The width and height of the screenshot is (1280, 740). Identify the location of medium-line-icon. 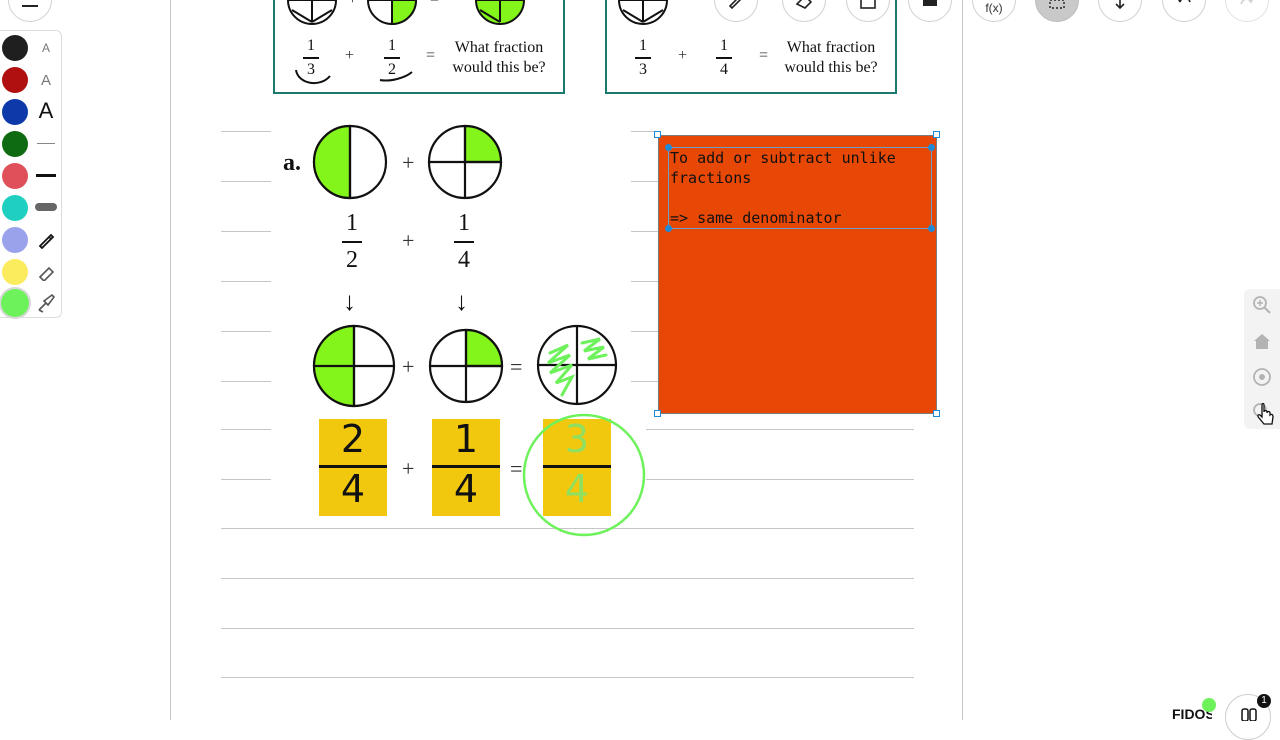
(46, 175).